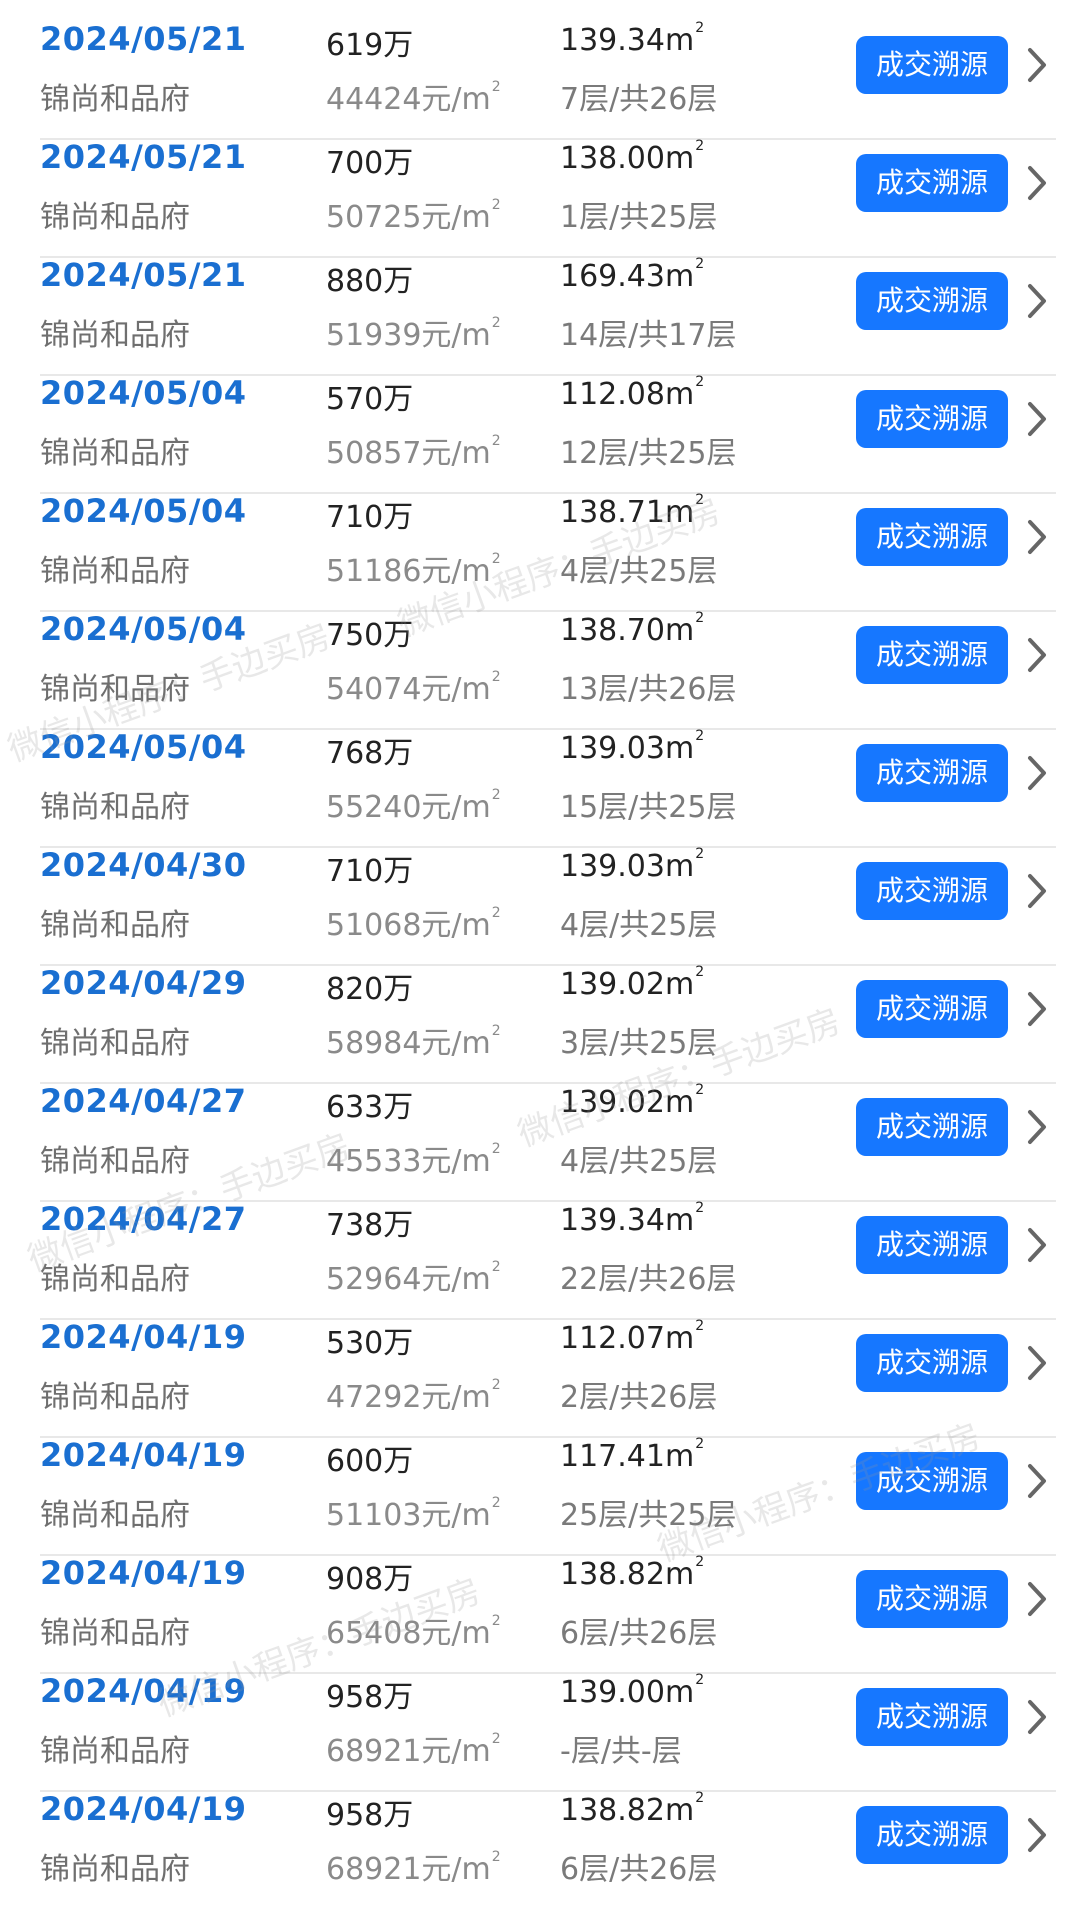 The image size is (1080, 1910). I want to click on unit-price: 50857元/m2, so click(413, 452).